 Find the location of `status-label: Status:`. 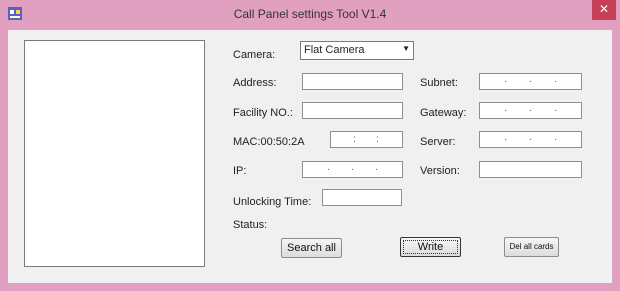

status-label: Status: is located at coordinates (250, 225).